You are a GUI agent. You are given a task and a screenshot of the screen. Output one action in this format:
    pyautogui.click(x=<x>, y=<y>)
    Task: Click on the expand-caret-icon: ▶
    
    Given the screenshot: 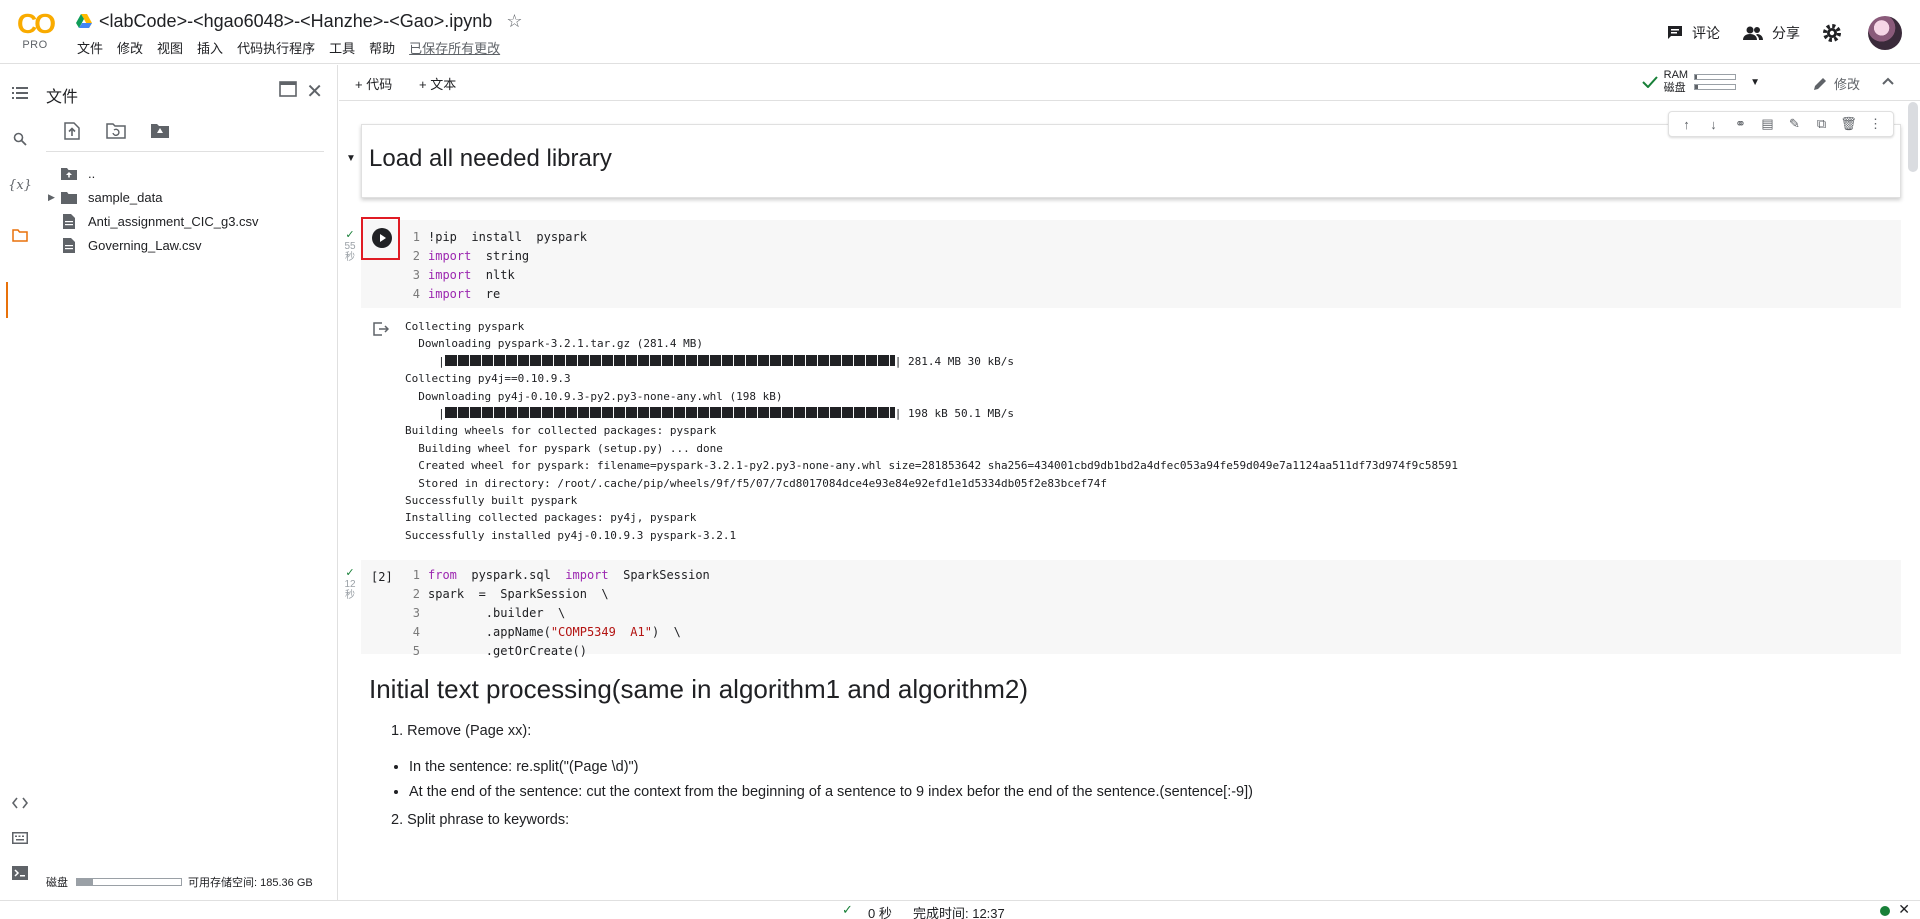 What is the action you would take?
    pyautogui.click(x=54, y=197)
    